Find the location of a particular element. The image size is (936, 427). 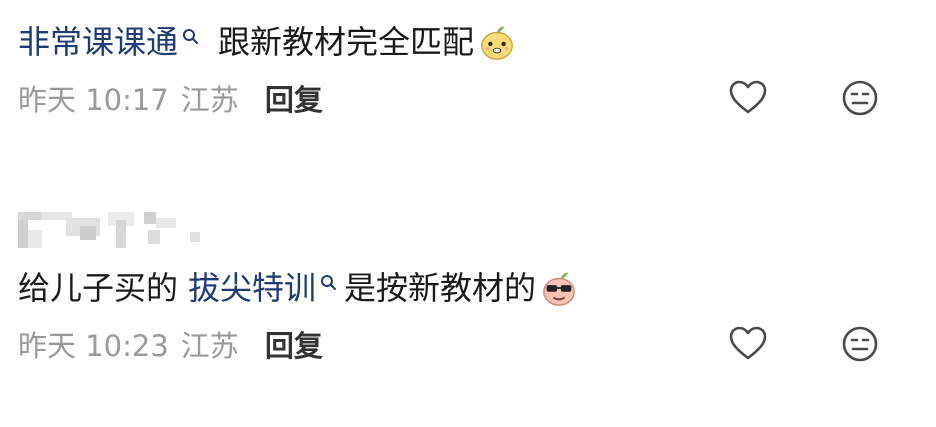

comment-meta: 昨天 10:17 江苏 回复 is located at coordinates (477, 98).